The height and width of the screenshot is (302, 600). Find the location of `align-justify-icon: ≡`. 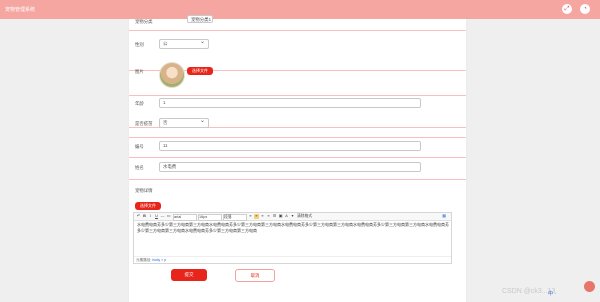

align-justify-icon: ≡ is located at coordinates (268, 216).